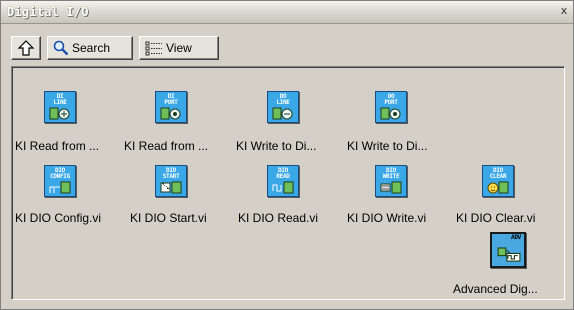 Image resolution: width=574 pixels, height=310 pixels. What do you see at coordinates (564, 11) in the screenshot?
I see `close-icon: x` at bounding box center [564, 11].